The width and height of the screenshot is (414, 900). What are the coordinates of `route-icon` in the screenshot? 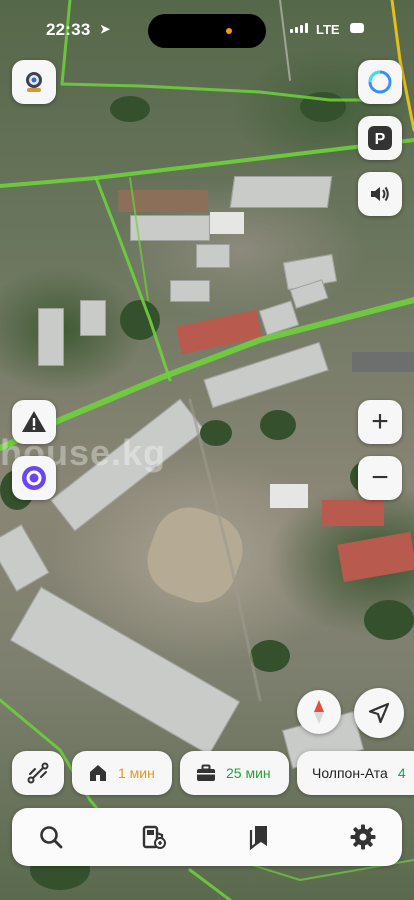 It's located at (38, 773).